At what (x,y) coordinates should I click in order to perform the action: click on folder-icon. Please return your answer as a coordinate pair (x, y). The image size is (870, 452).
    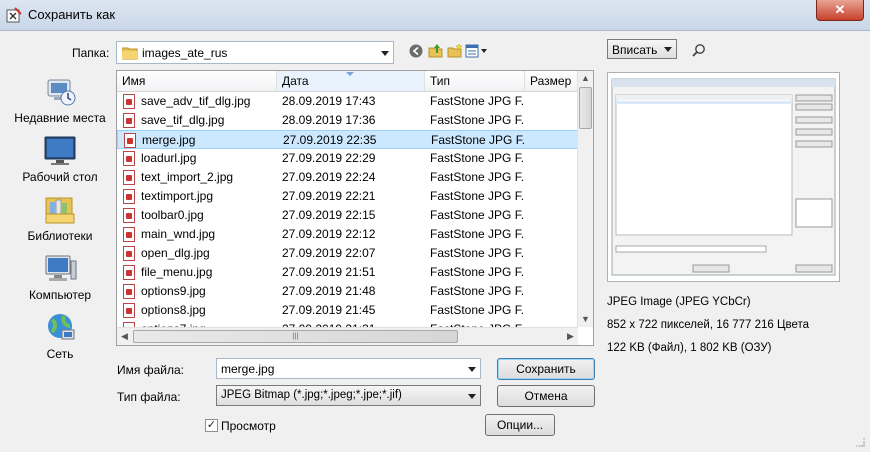
    Looking at the image, I should click on (130, 53).